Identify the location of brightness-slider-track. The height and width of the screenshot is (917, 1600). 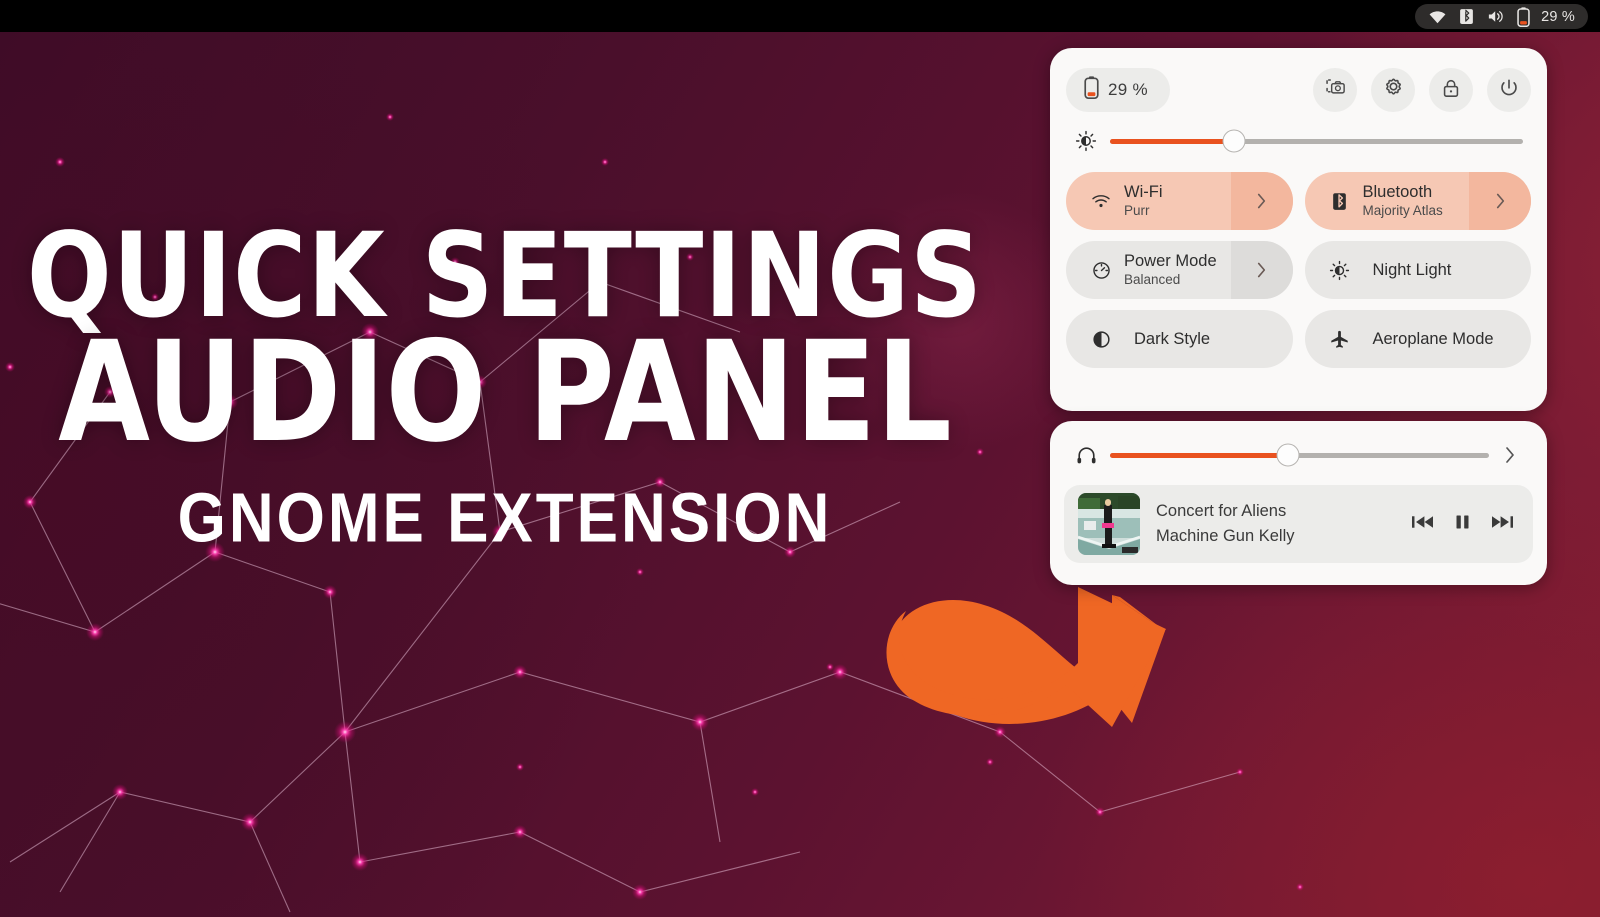
(1316, 141).